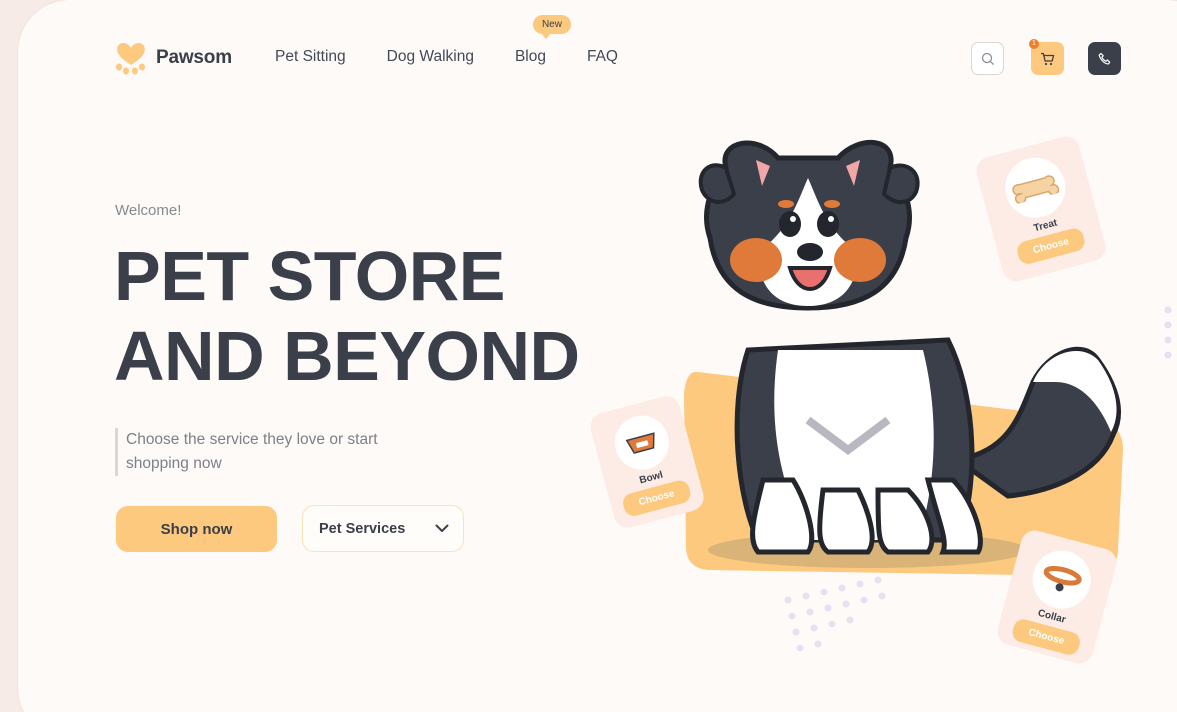 The width and height of the screenshot is (1177, 712). I want to click on bone-icon, so click(1036, 190).